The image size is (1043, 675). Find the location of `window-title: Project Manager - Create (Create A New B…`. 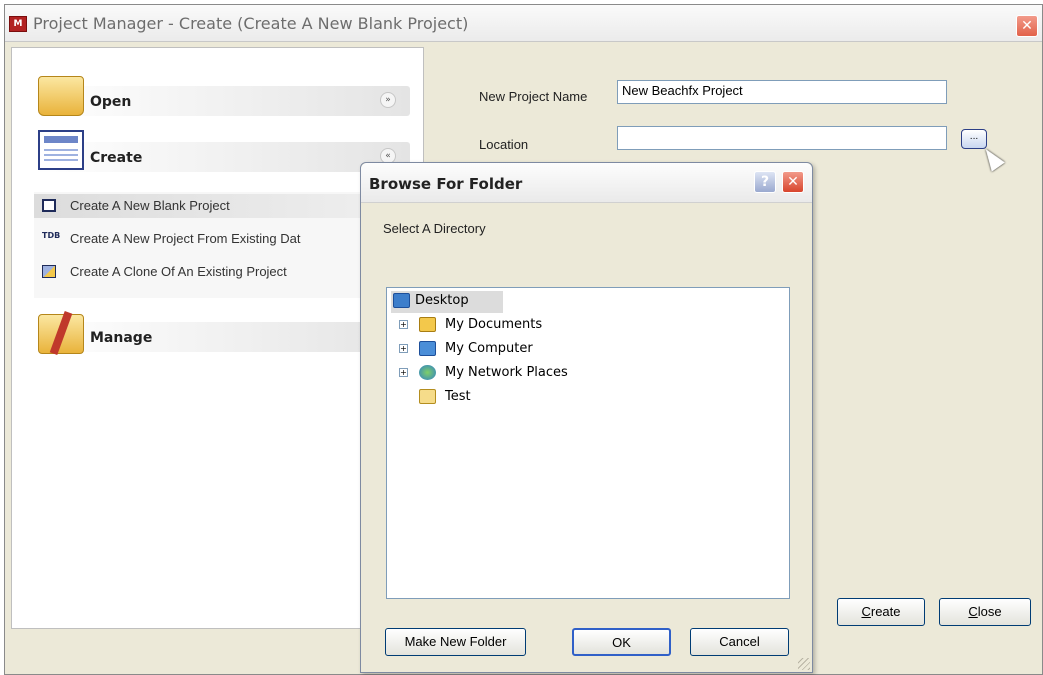

window-title: Project Manager - Create (Create A New B… is located at coordinates (251, 23).